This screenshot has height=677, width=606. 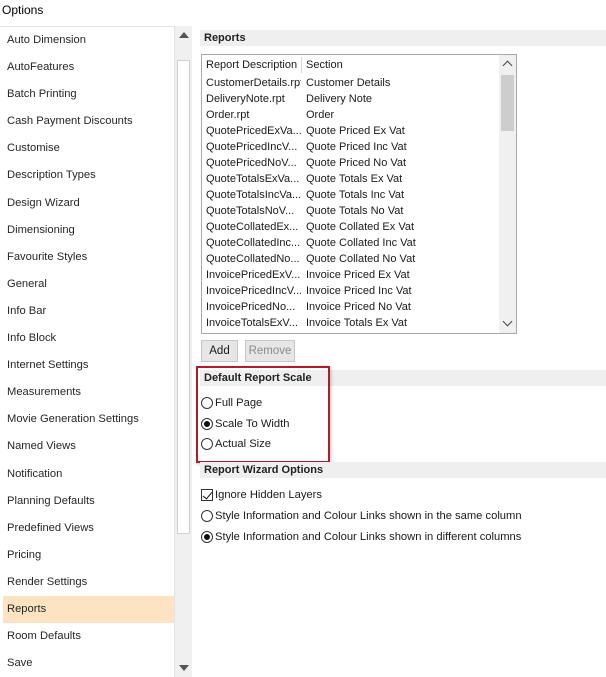 What do you see at coordinates (350, 65) in the screenshot?
I see `report-list-header: Report Description Section` at bounding box center [350, 65].